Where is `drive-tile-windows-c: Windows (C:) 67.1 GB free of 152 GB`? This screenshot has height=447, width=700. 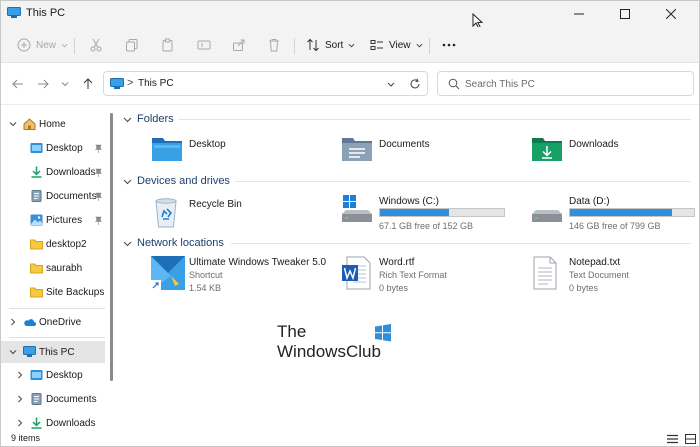 drive-tile-windows-c: Windows (C:) 67.1 GB free of 152 GB is located at coordinates (431, 218).